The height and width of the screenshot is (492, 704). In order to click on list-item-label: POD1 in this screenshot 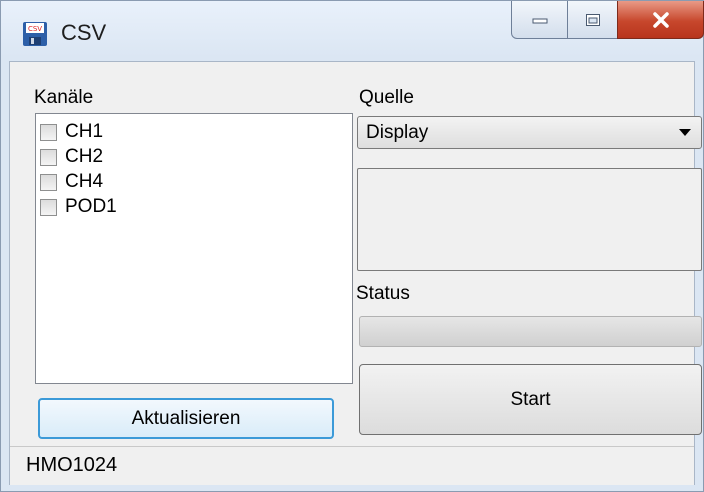, I will do `click(91, 206)`.